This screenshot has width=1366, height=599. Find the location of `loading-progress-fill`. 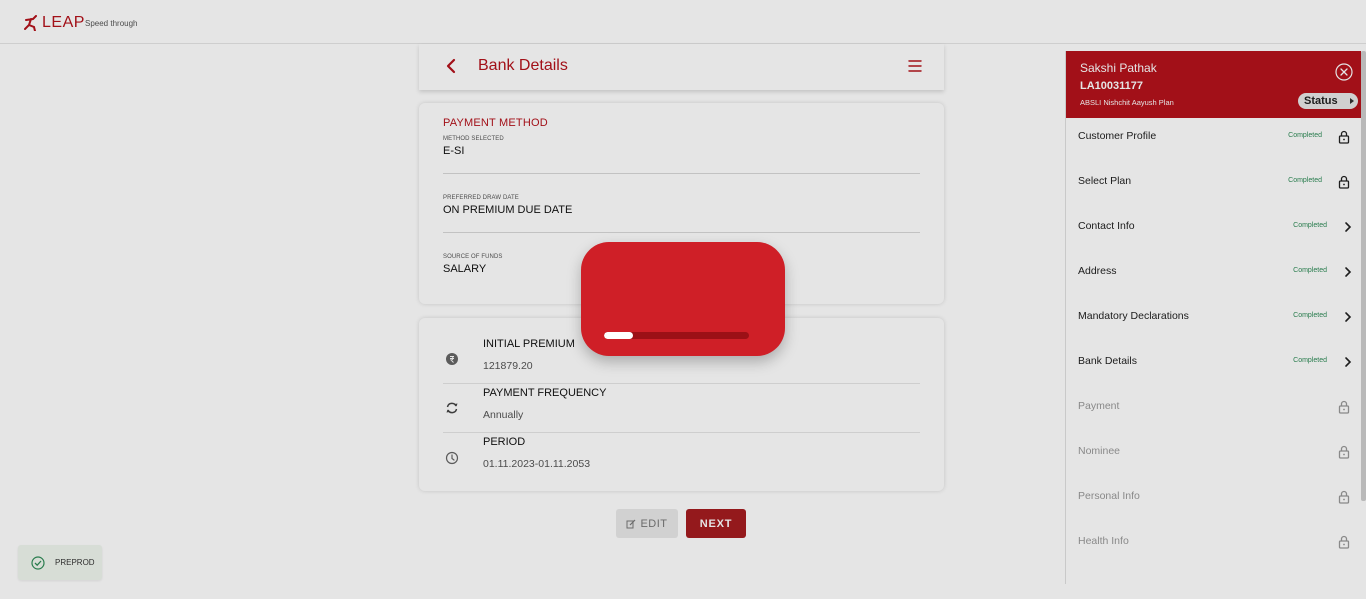

loading-progress-fill is located at coordinates (618, 335).